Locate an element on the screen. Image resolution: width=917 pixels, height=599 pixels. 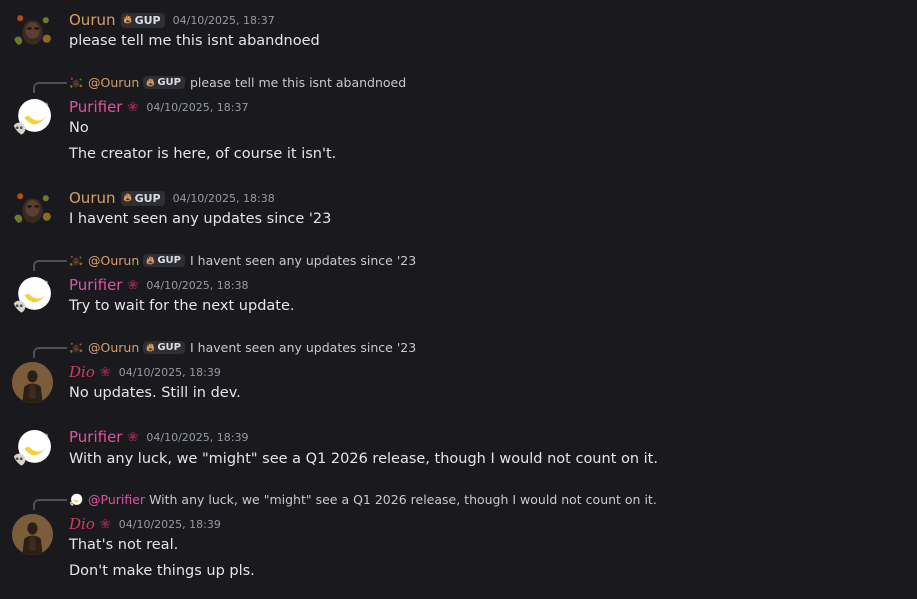
message-text: The creator is here, of course it isn't. is located at coordinates (203, 154).